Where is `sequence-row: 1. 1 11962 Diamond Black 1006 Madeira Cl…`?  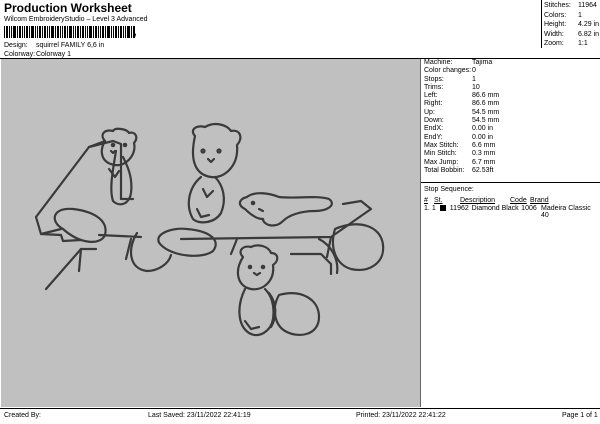
sequence-row: 1. 1 11962 Diamond Black 1006 Madeira Cl… is located at coordinates (512, 212).